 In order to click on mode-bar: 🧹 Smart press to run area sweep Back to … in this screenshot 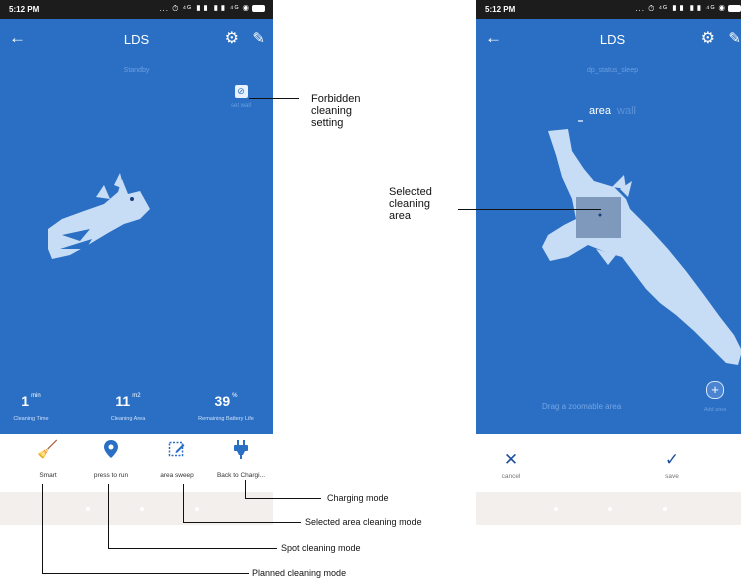, I will do `click(136, 463)`.